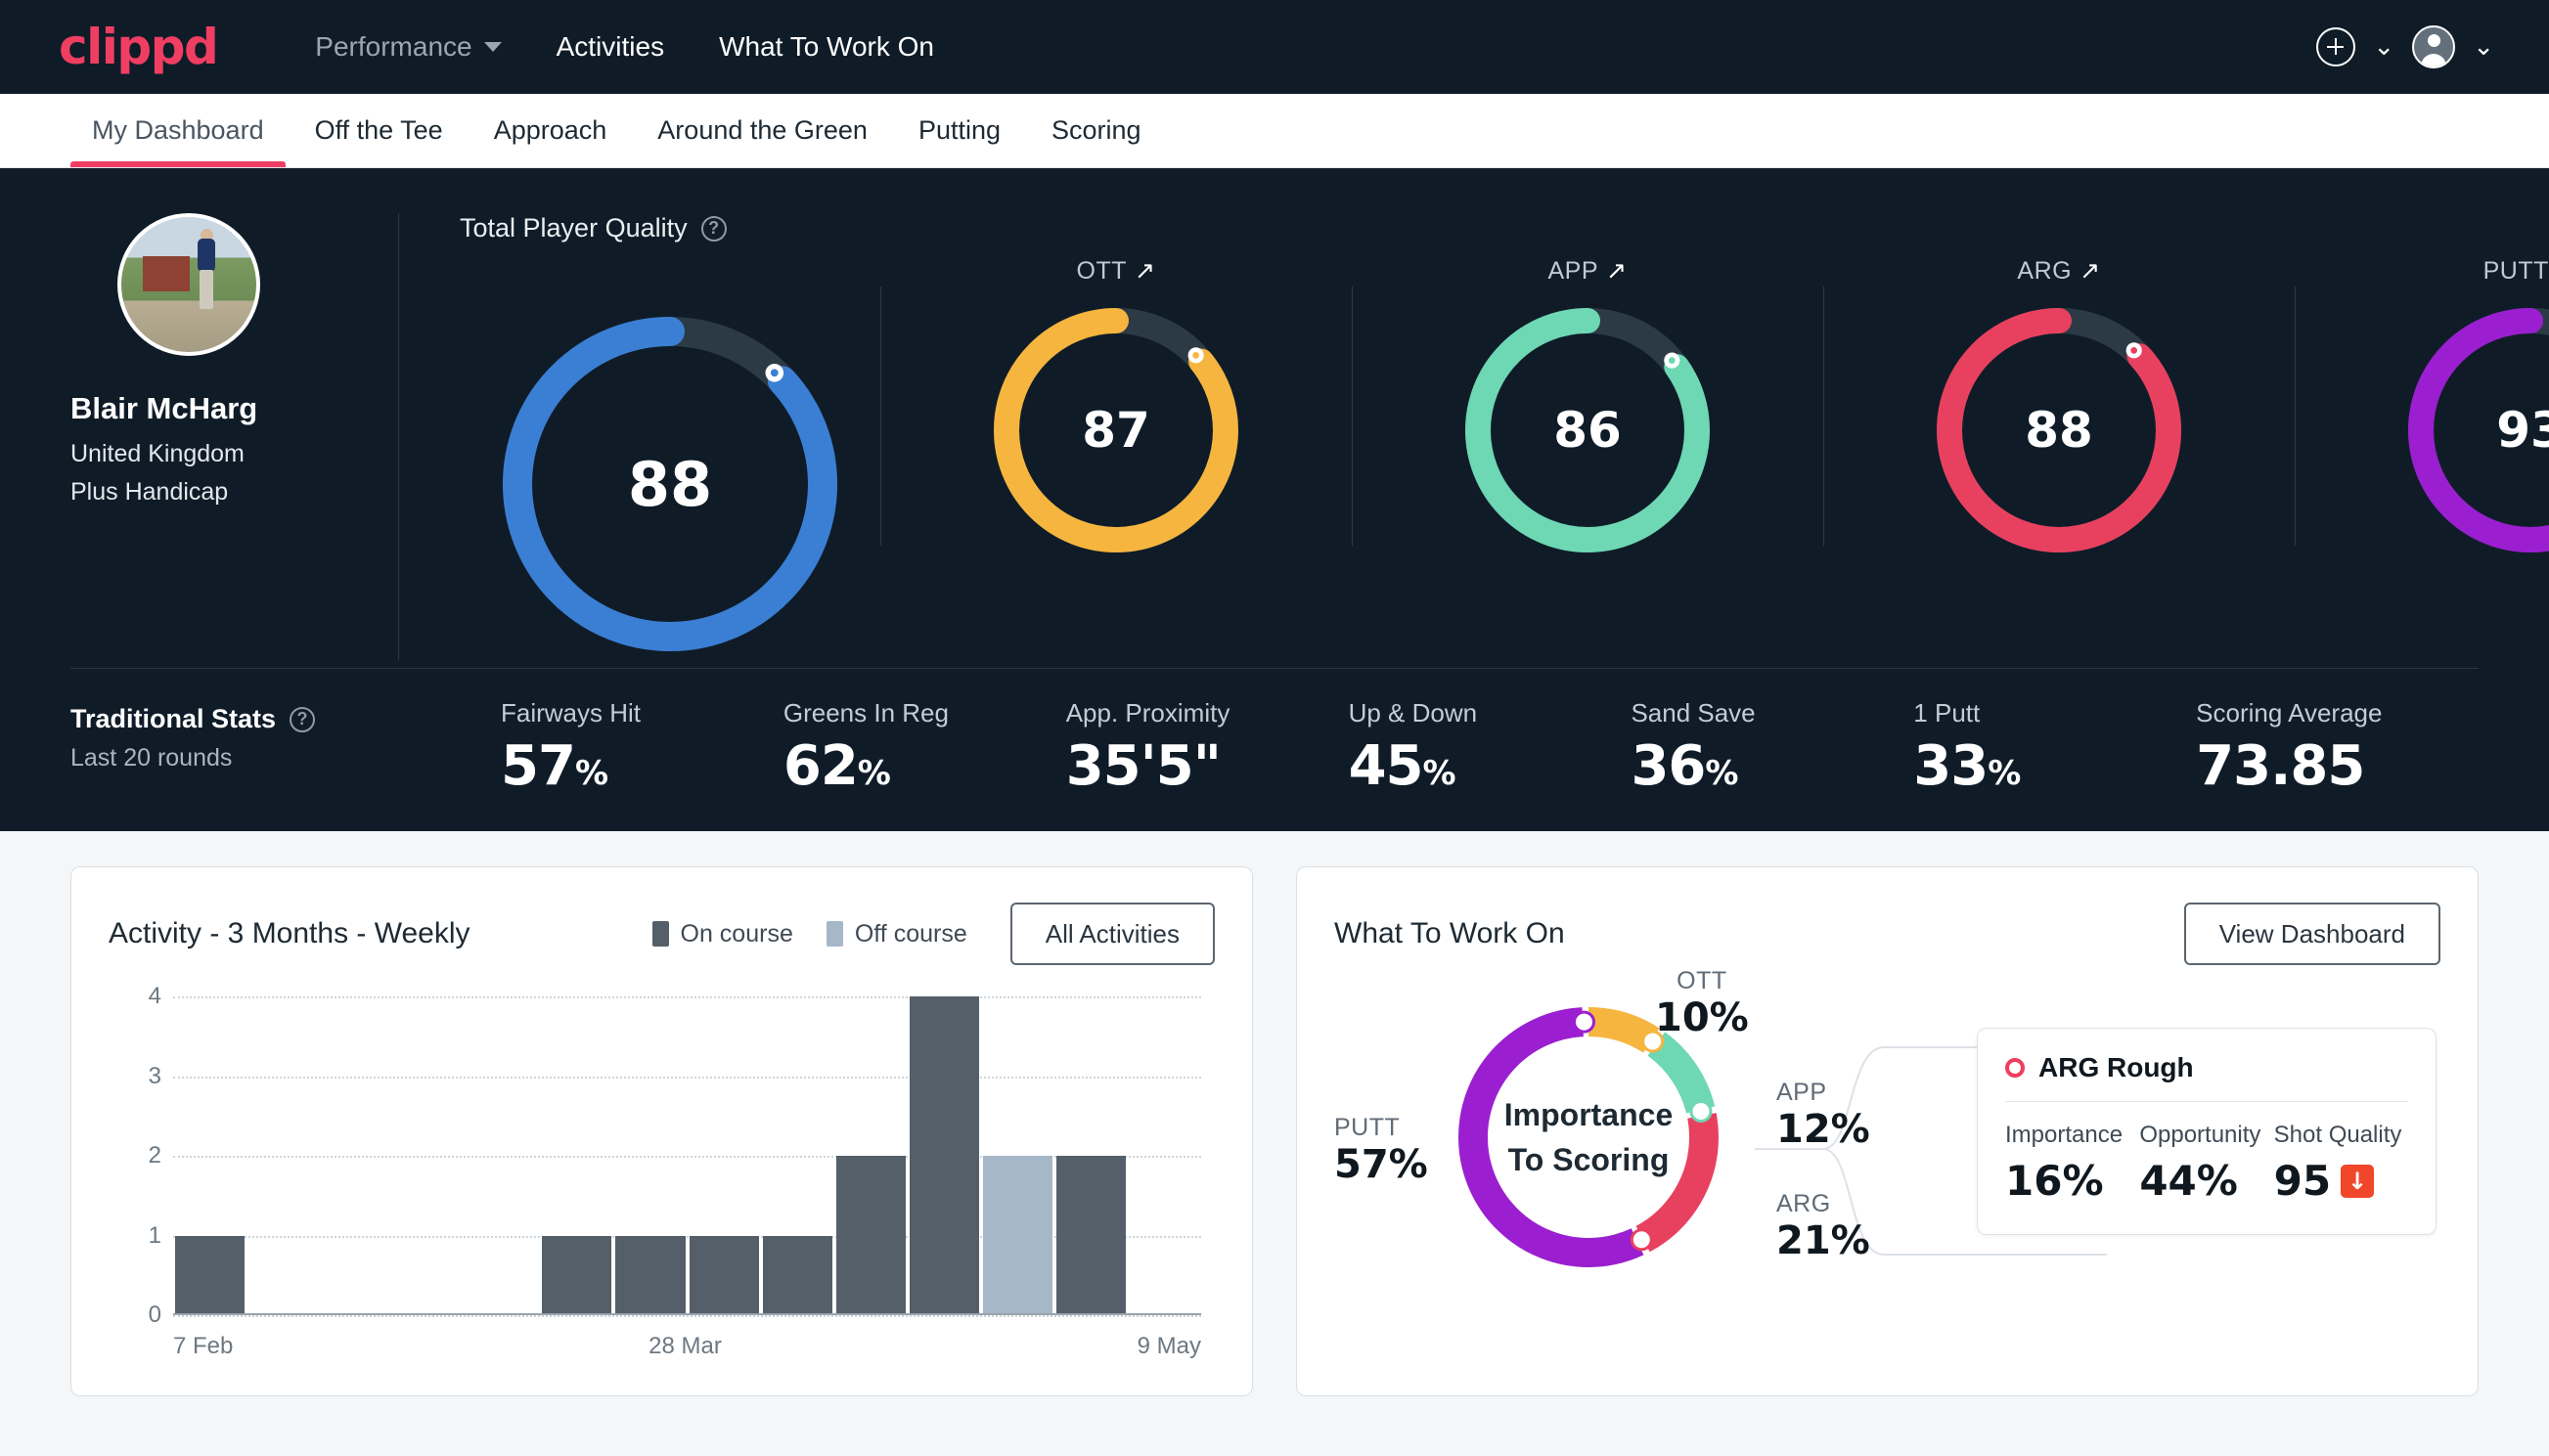 The image size is (2549, 1456). I want to click on question-circle-icon-traditional: ?, so click(303, 719).